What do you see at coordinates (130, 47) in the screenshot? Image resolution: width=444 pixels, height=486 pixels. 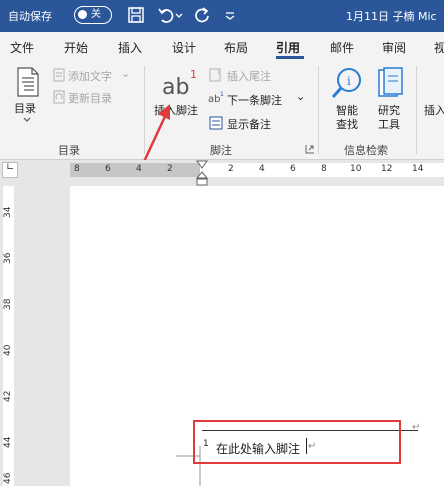 I see `tab-insert: 插入` at bounding box center [130, 47].